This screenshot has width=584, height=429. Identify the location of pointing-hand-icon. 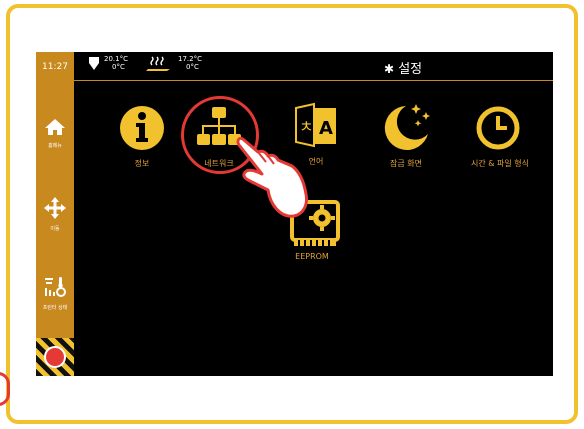
(272, 177).